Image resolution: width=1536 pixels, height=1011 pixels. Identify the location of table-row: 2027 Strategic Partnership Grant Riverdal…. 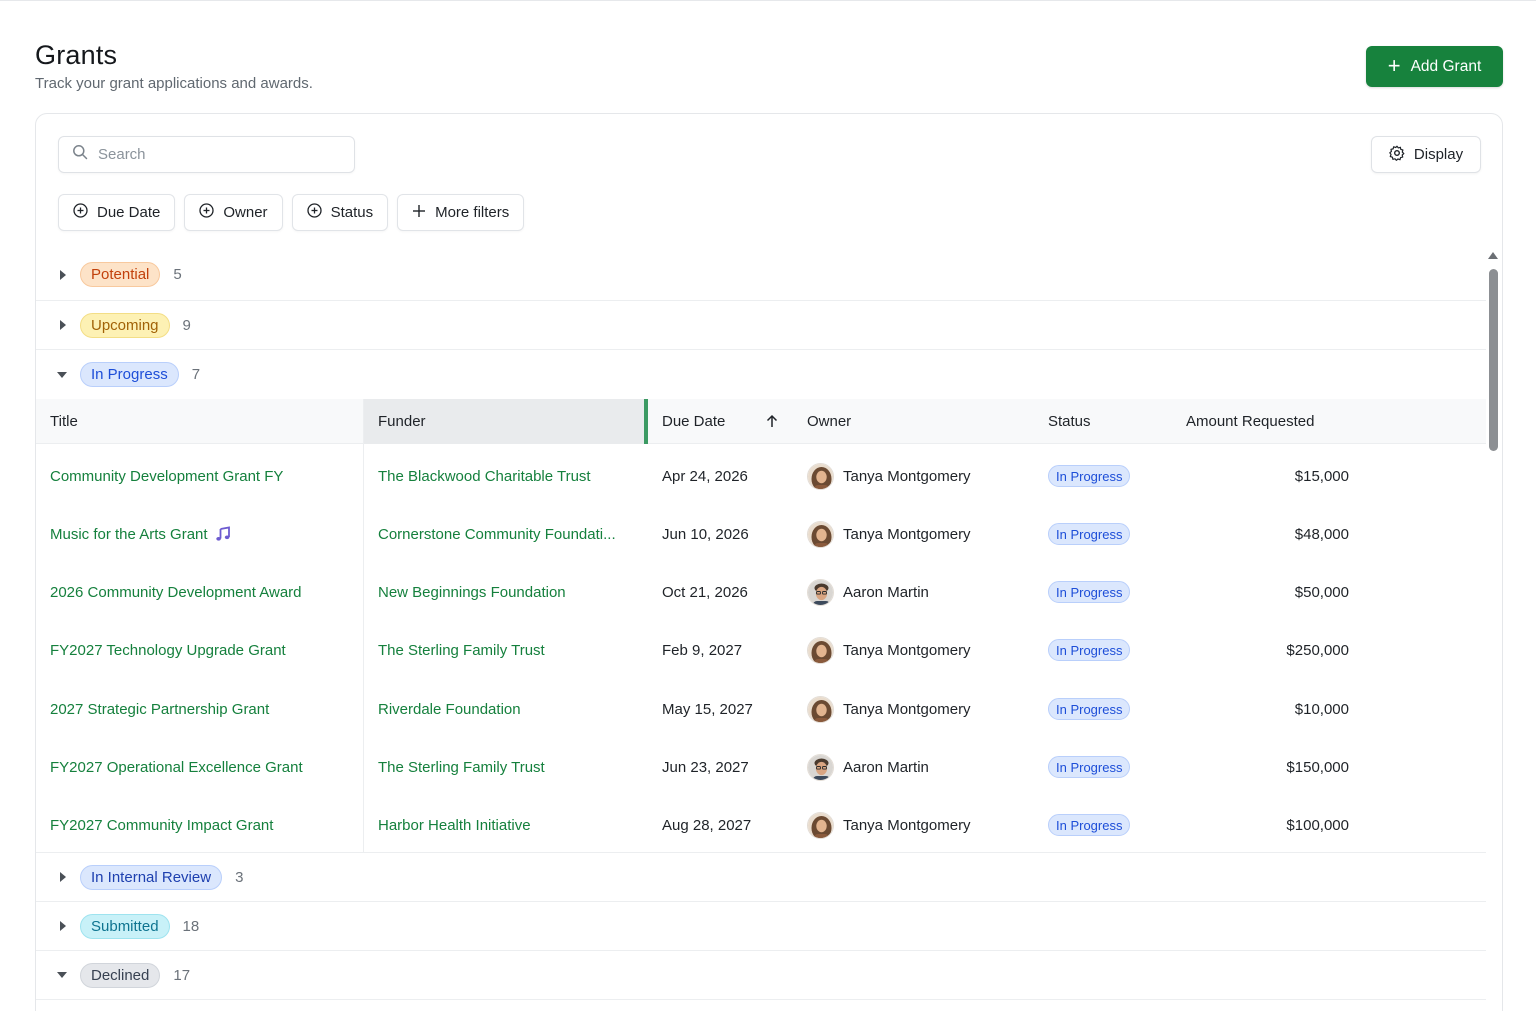
(761, 709).